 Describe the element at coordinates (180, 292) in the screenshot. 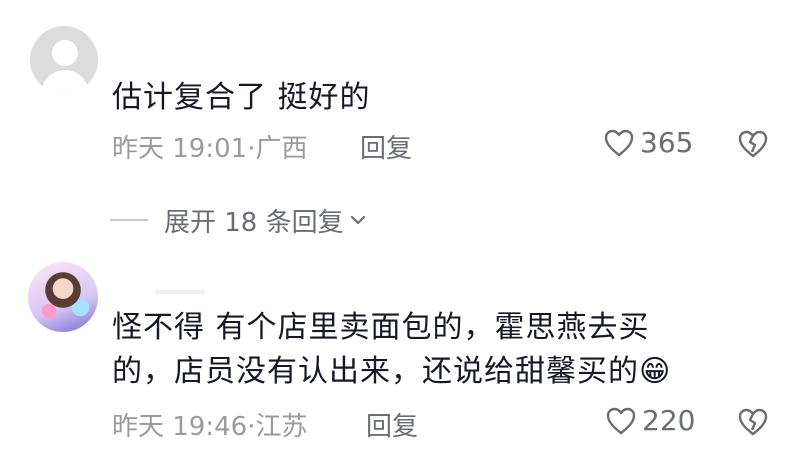

I see `username-placeholder` at that location.